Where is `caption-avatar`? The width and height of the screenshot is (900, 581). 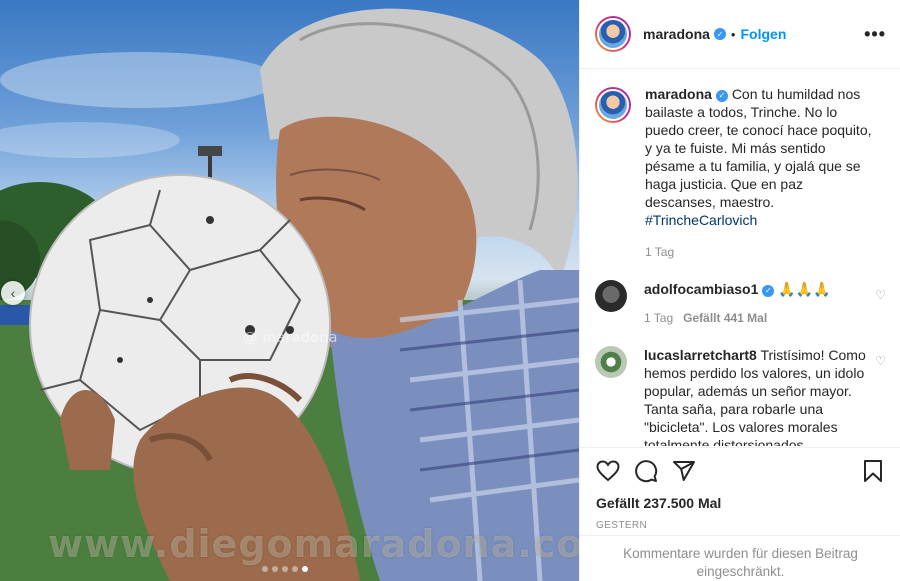
caption-avatar is located at coordinates (613, 105).